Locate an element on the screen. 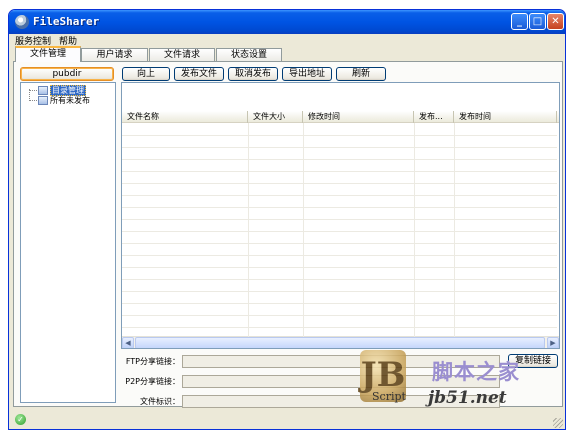 The height and width of the screenshot is (438, 576). export-address-button: 导出地址 is located at coordinates (307, 74).